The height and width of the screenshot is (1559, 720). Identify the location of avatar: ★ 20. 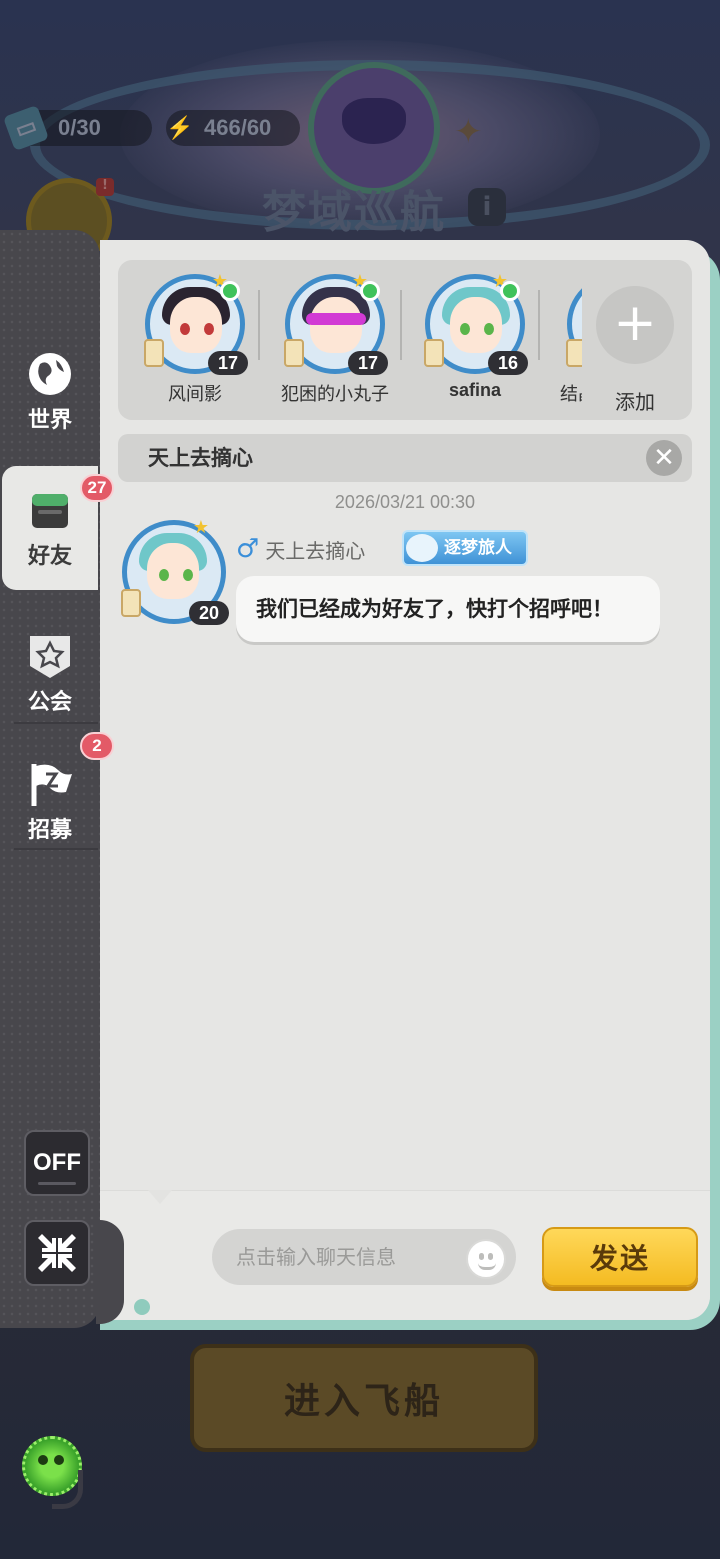
(175, 571).